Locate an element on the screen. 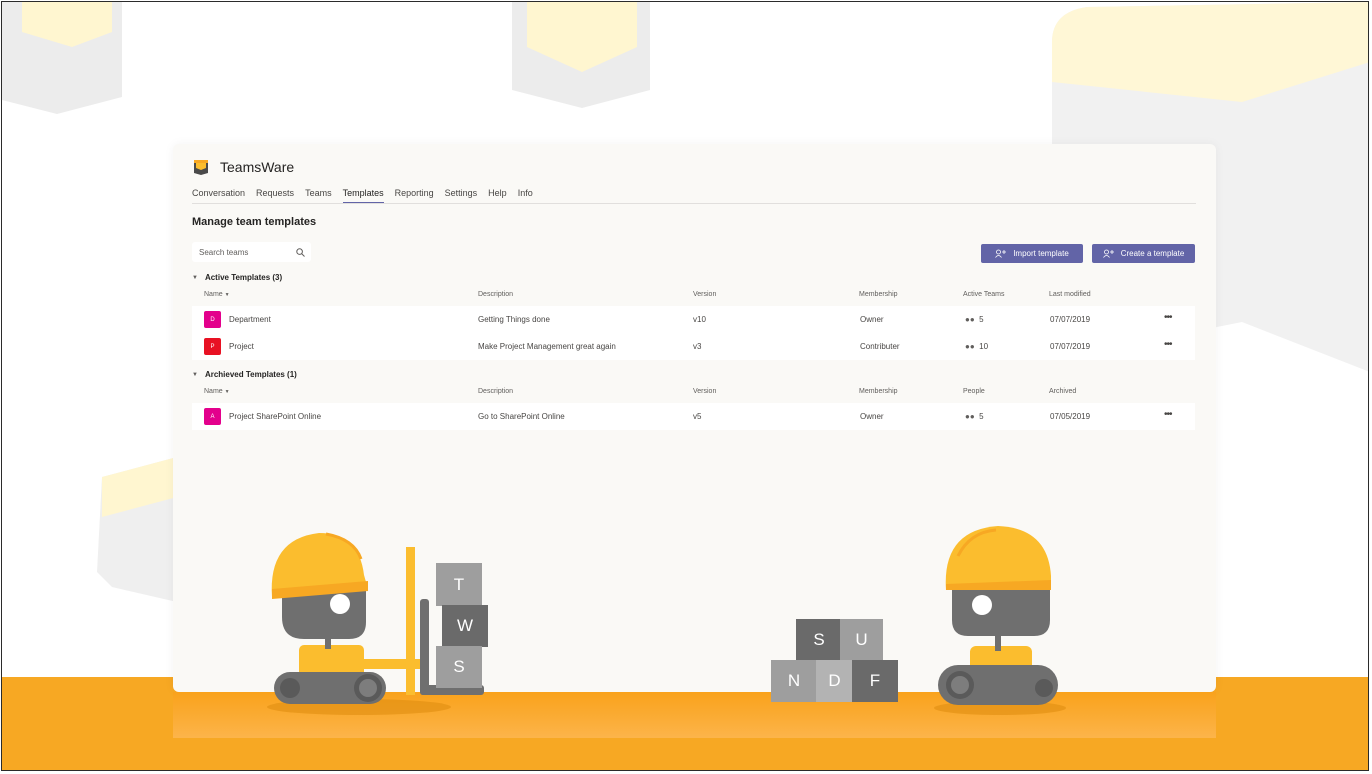 The image size is (1372, 774). template-description: Make Project Management great again is located at coordinates (547, 346).